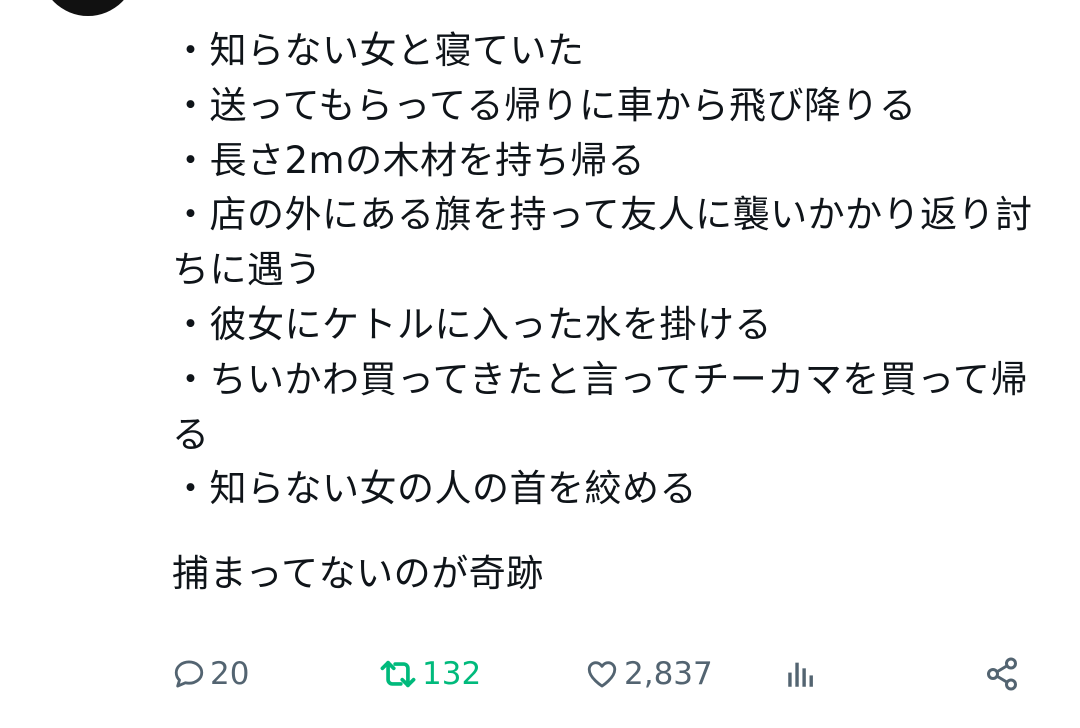  Describe the element at coordinates (472, 324) in the screenshot. I see `tweet-line: ・彼女にケトルに入った水を掛ける` at that location.